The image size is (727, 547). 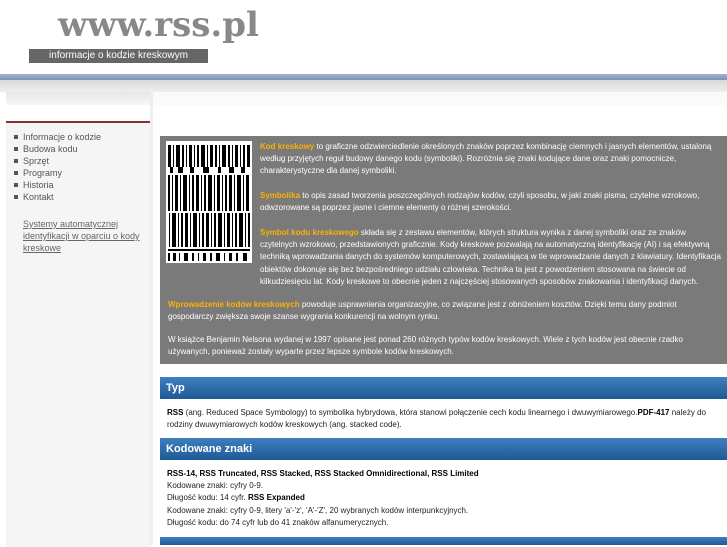 What do you see at coordinates (215, 486) in the screenshot?
I see `kodowane-line-2: Kodowane znaki: cyfry 0-9.` at bounding box center [215, 486].